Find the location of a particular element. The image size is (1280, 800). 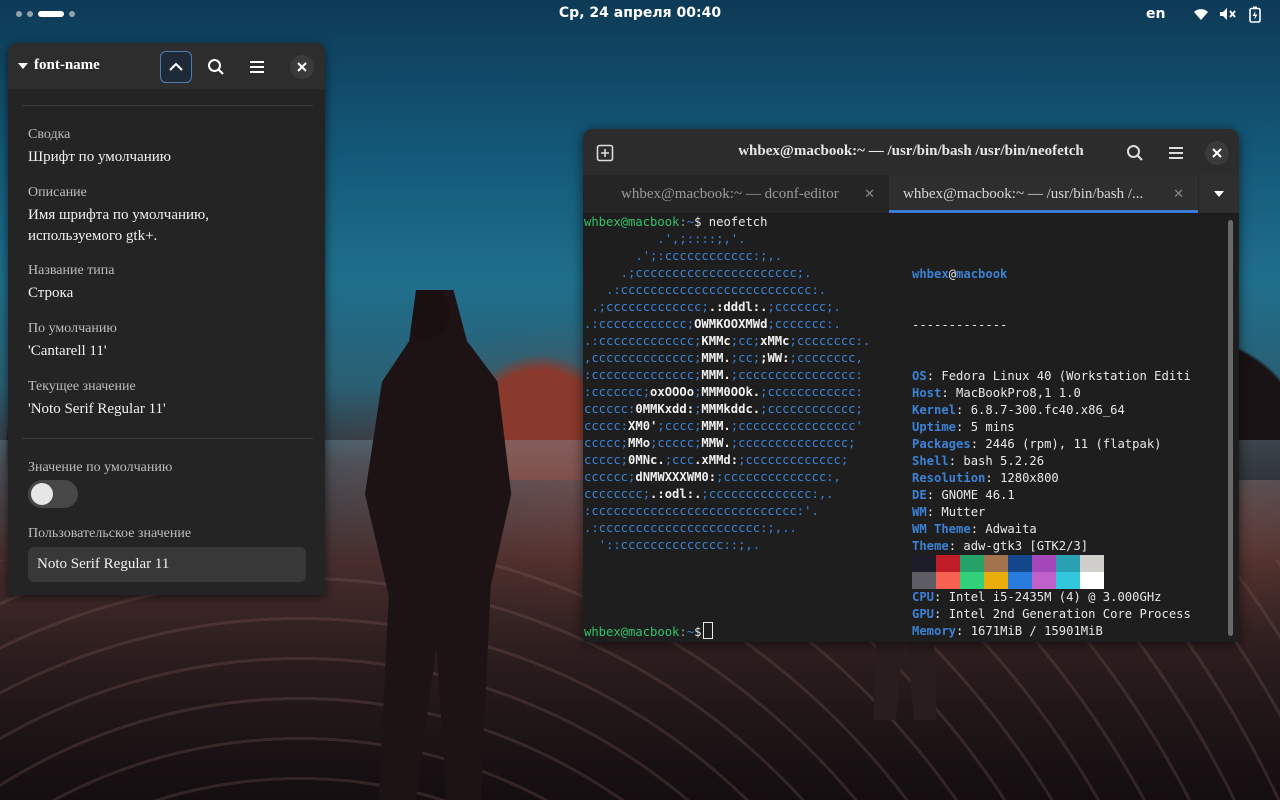

info-key: Uptime is located at coordinates (934, 427).